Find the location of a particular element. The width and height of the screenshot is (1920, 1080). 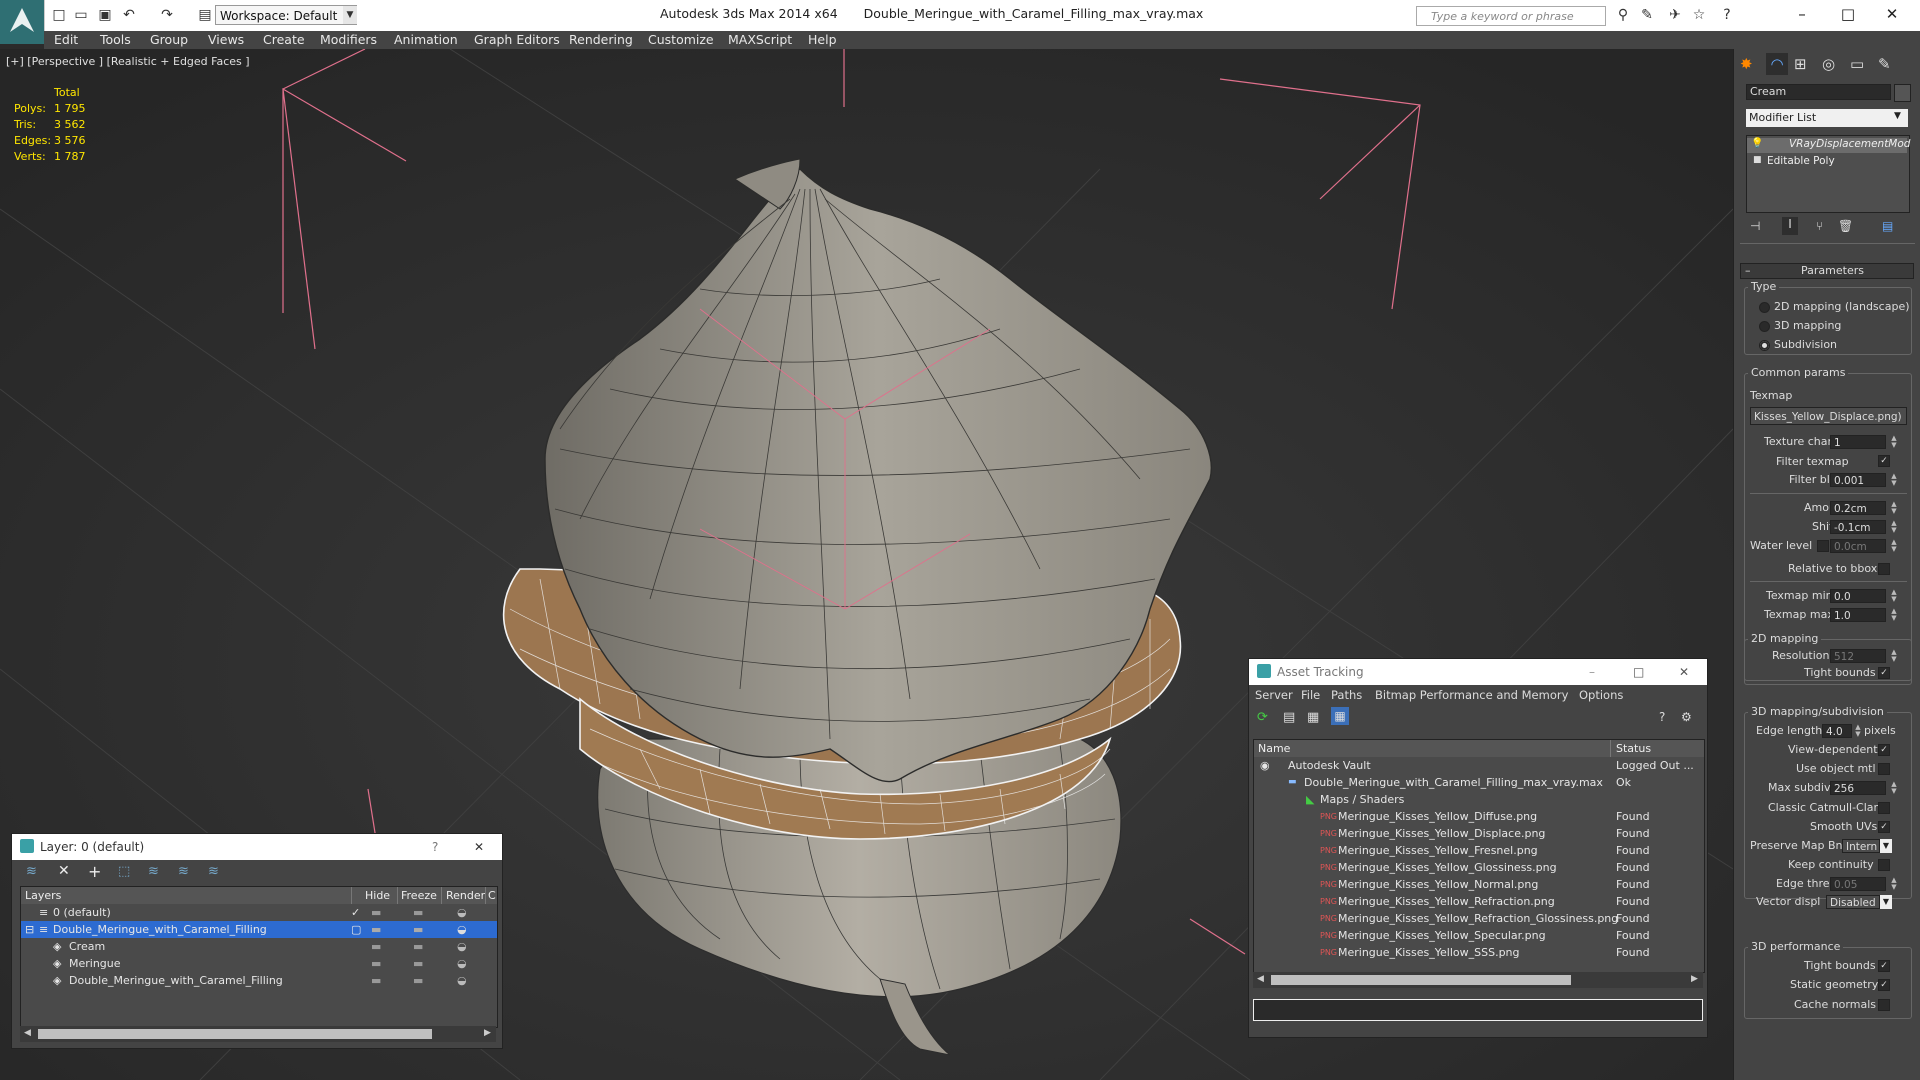

layer-horizontal-scrollbar: ◀ ▶ is located at coordinates (258, 1034).